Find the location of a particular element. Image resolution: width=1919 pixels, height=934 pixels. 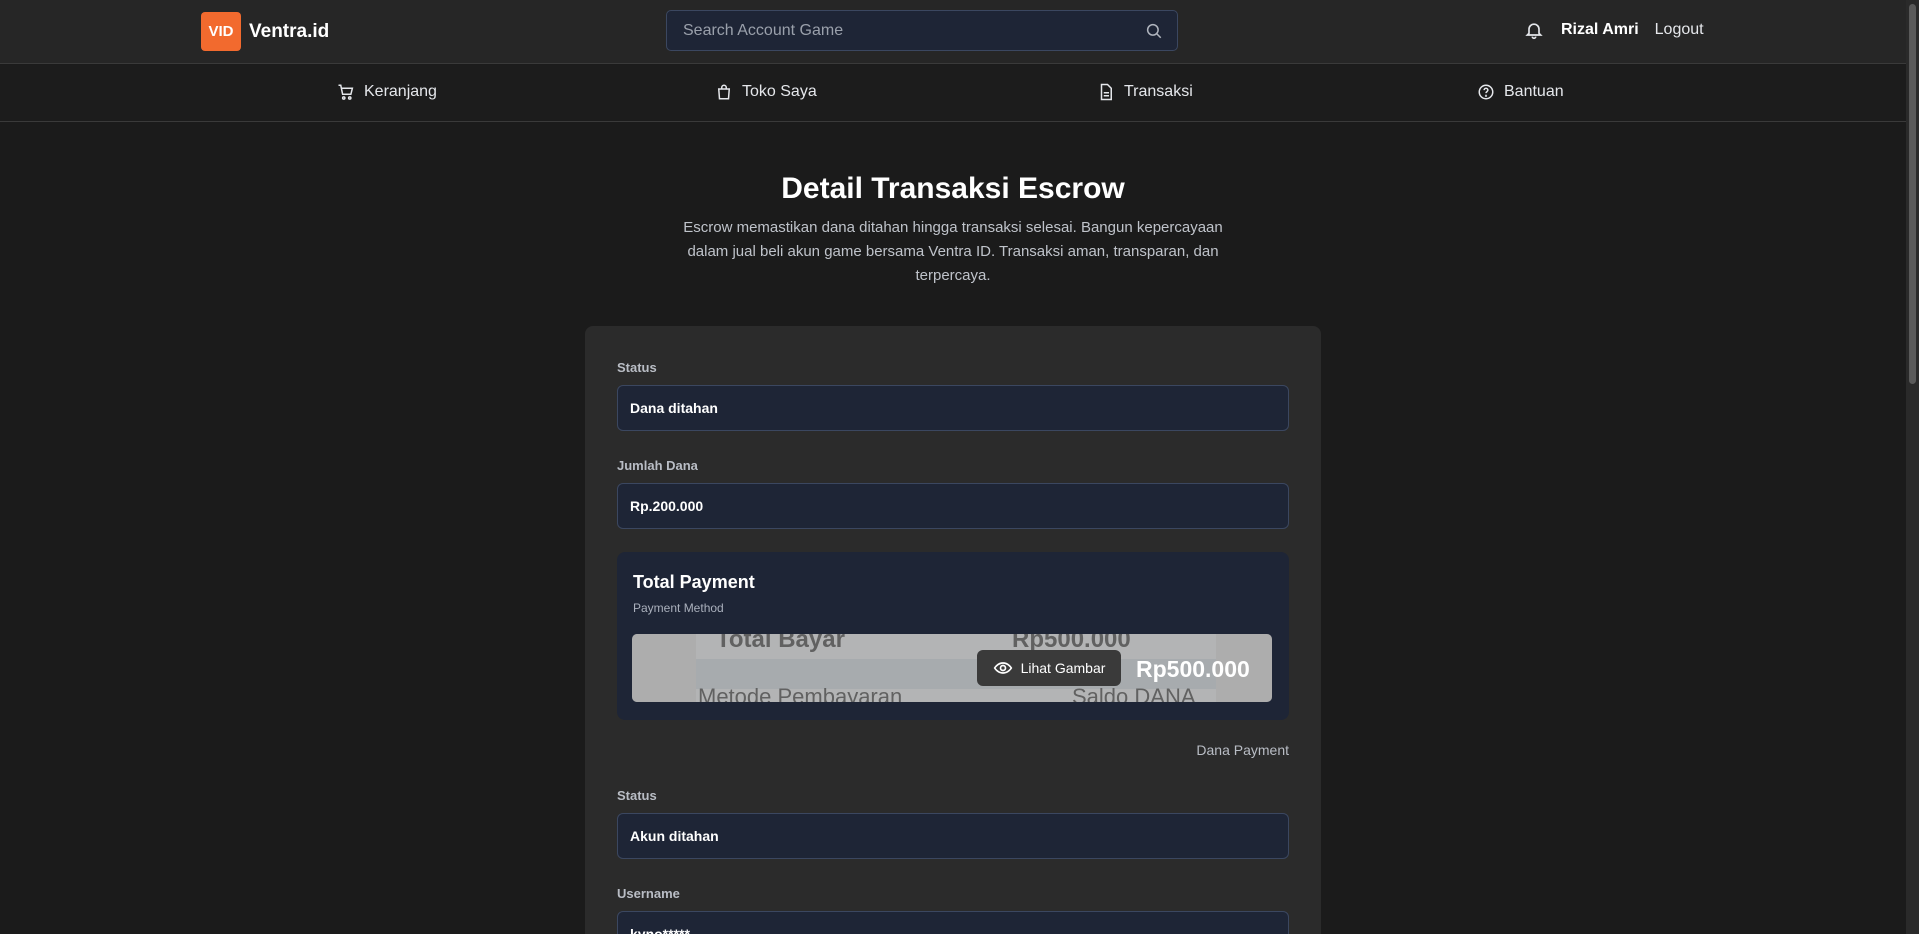

view-image-button: Lihat Gambar is located at coordinates (1049, 668).